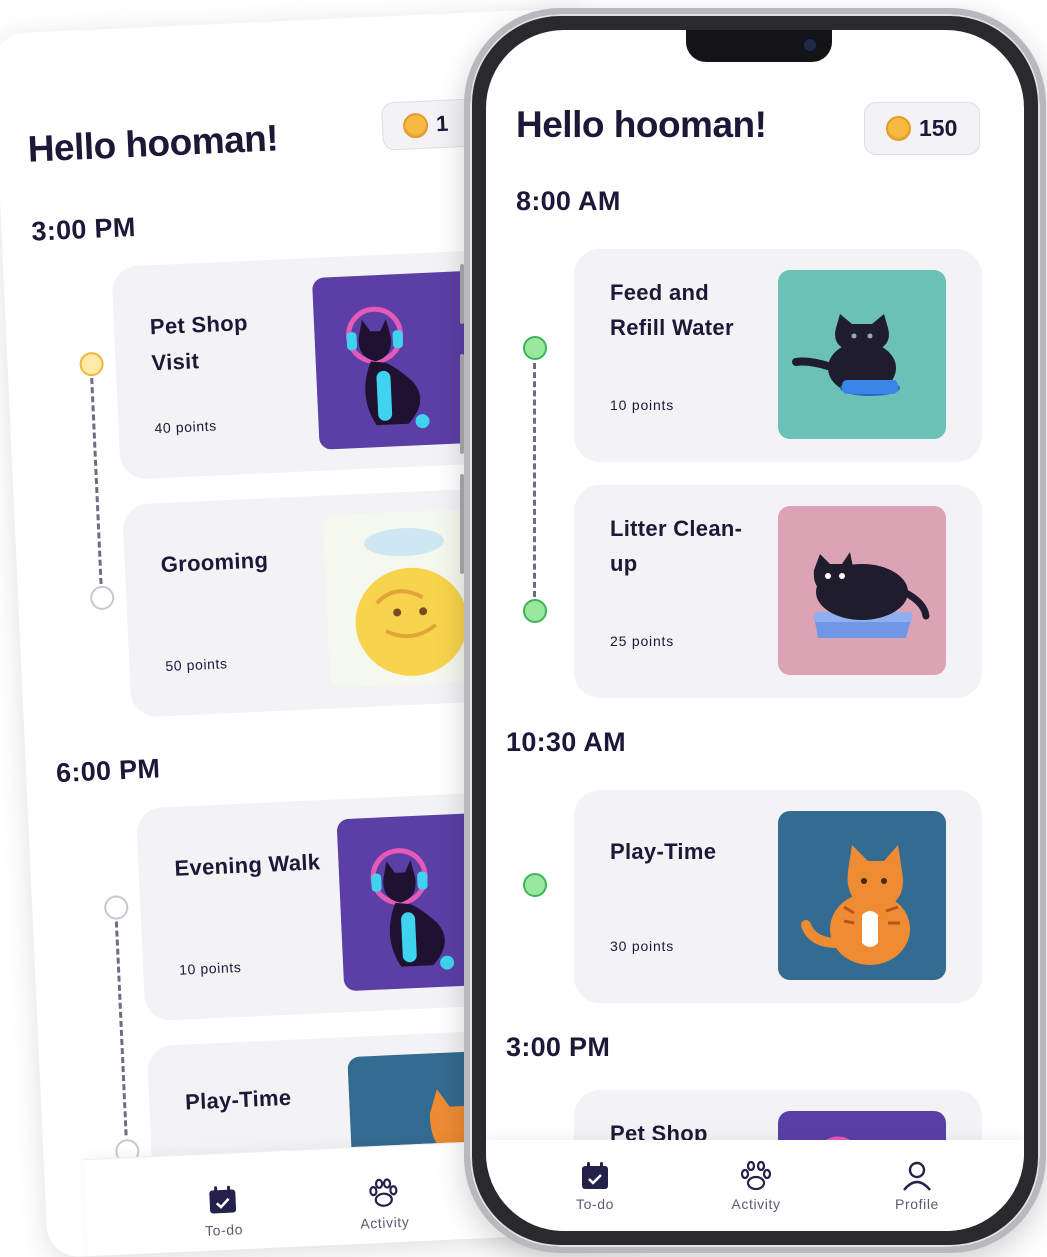  Describe the element at coordinates (186, 427) in the screenshot. I see `task-points: 40 points` at that location.